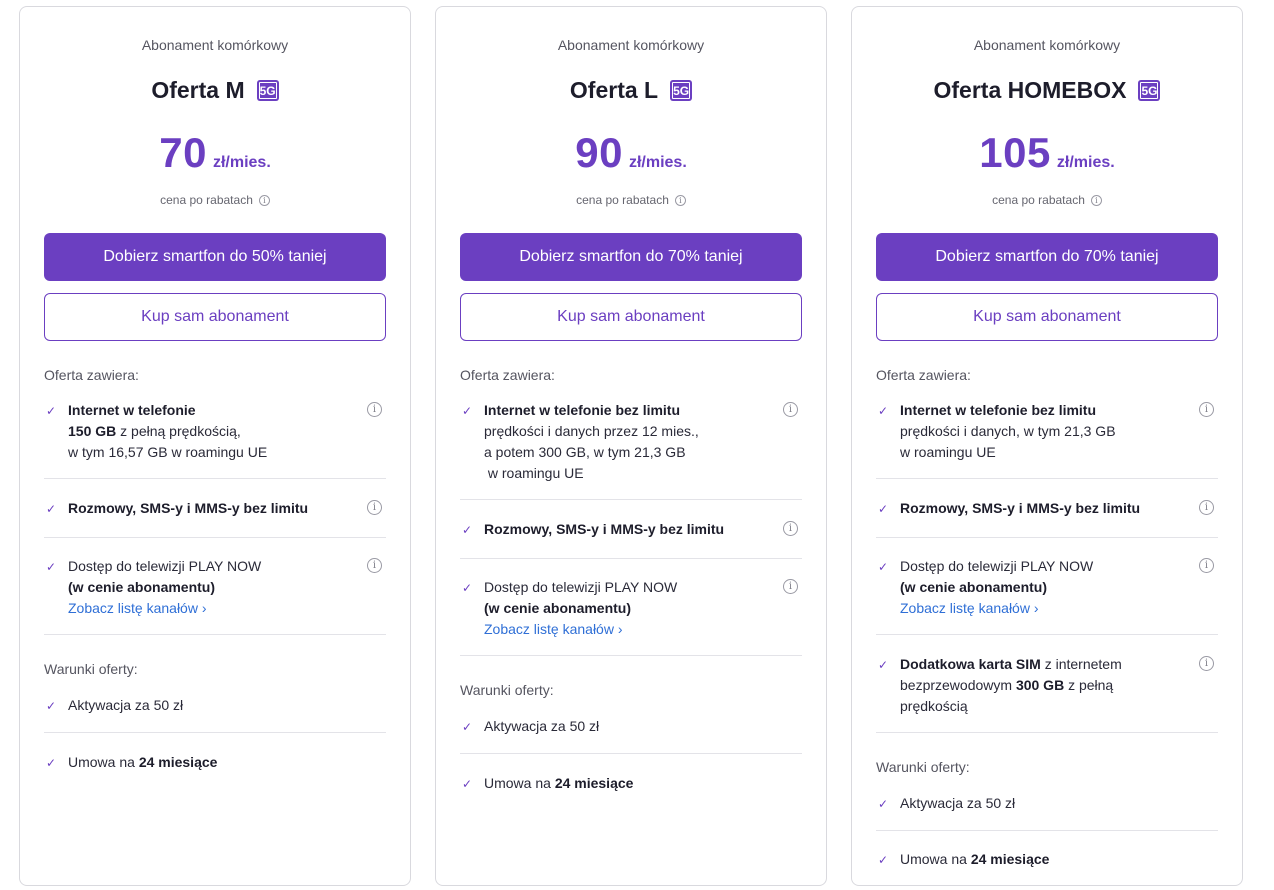  What do you see at coordinates (206, 200) in the screenshot?
I see `price-note-text: cena po rabatach` at bounding box center [206, 200].